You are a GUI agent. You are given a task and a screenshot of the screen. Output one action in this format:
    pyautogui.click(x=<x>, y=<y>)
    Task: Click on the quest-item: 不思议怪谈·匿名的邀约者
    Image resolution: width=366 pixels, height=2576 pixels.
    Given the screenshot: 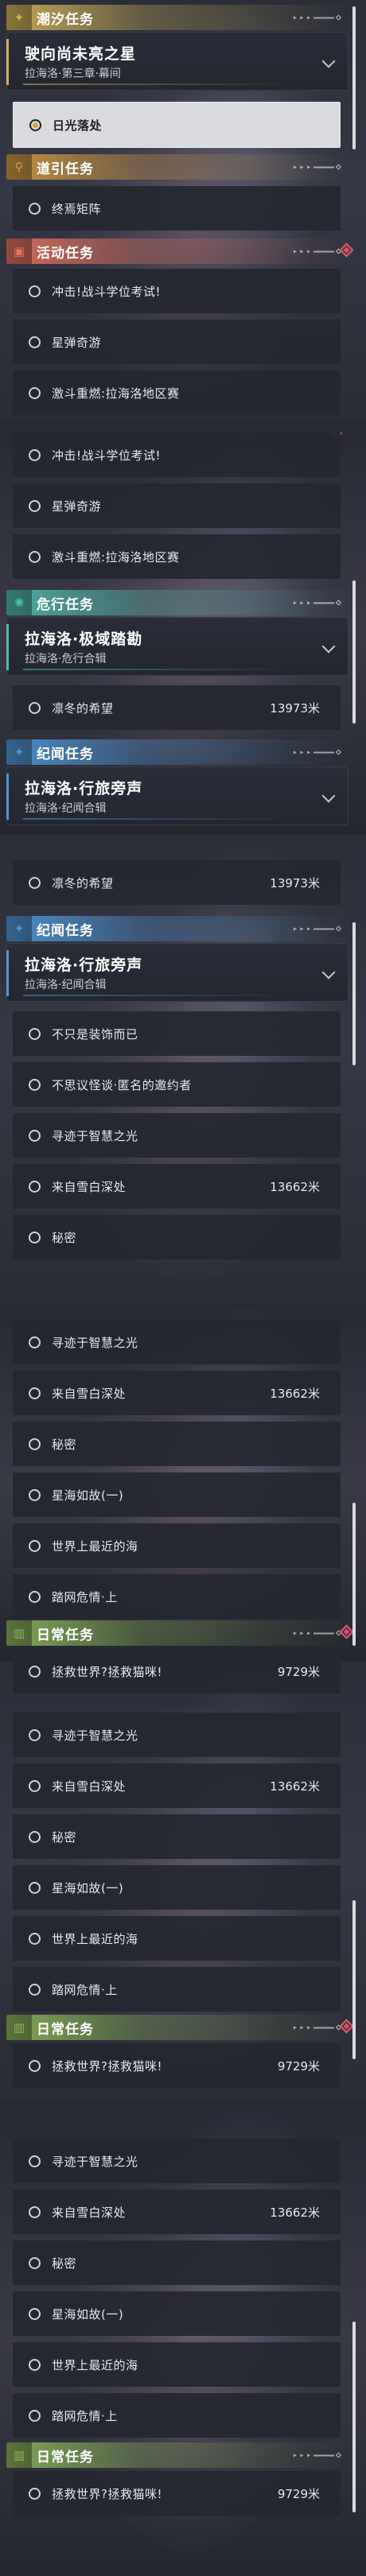 What is the action you would take?
    pyautogui.click(x=177, y=1085)
    